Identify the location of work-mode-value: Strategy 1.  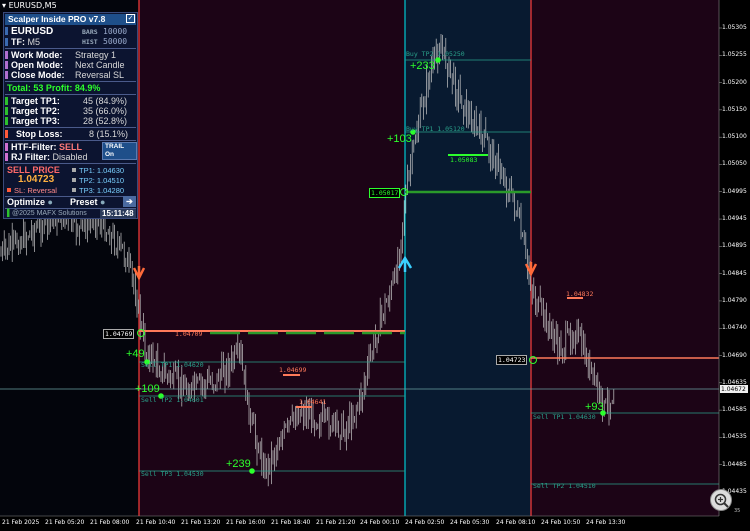
(96, 55).